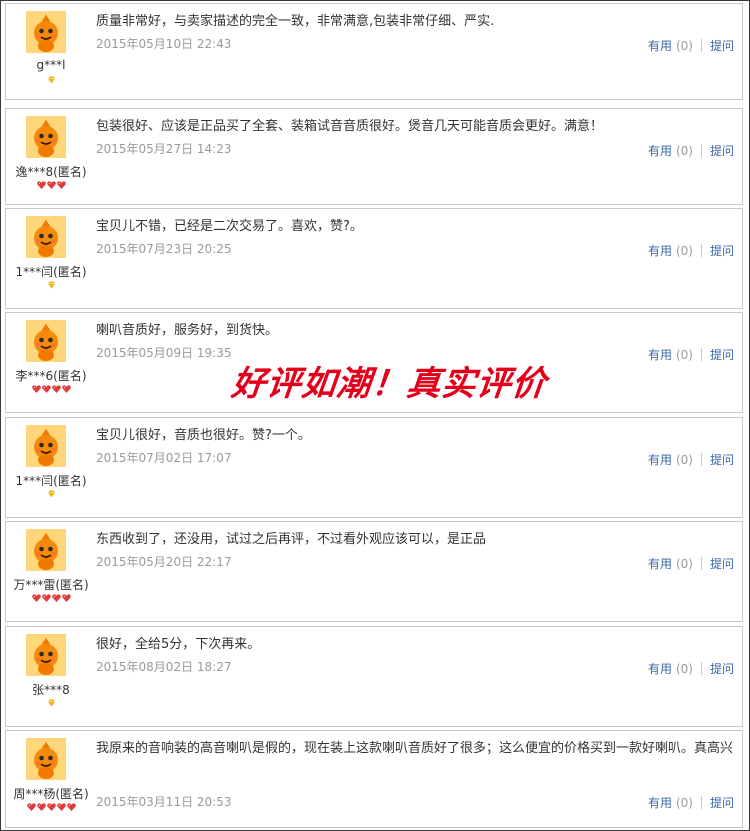 The image size is (750, 831). I want to click on reviewer-name: 万***雷(匿名), so click(51, 584).